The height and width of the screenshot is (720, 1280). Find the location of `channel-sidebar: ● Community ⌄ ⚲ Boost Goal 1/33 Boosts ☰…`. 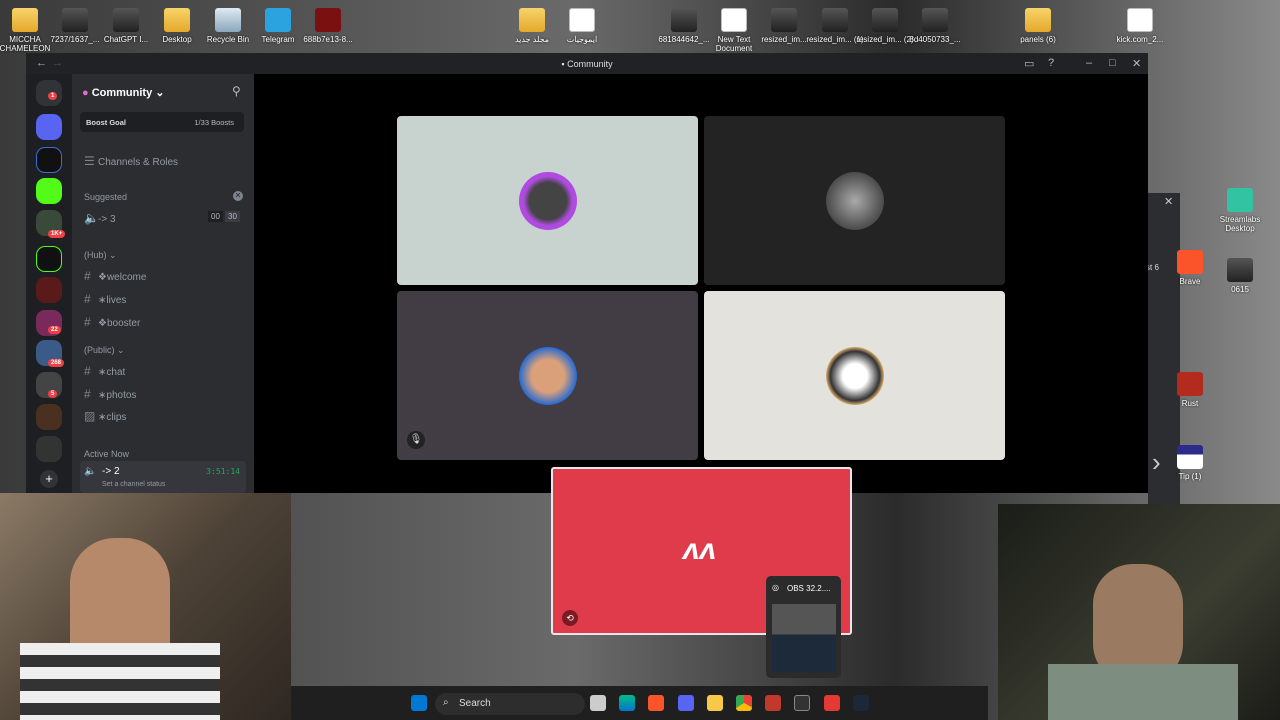

channel-sidebar: ● Community ⌄ ⚲ Boost Goal 1/33 Boosts ☰… is located at coordinates (163, 283).